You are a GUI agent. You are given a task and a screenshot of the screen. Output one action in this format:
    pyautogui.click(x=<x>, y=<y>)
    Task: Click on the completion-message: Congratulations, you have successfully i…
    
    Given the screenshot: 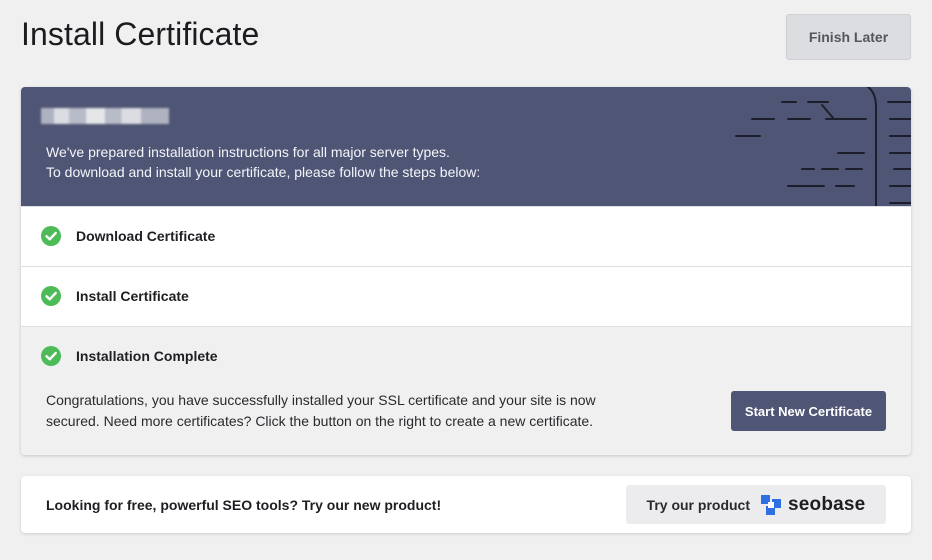 What is the action you would take?
    pyautogui.click(x=321, y=410)
    